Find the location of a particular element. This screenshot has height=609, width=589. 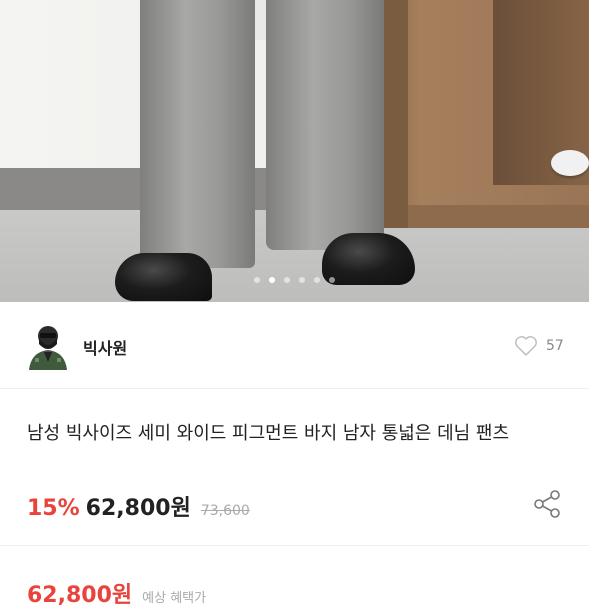

section-divider is located at coordinates (294, 545).